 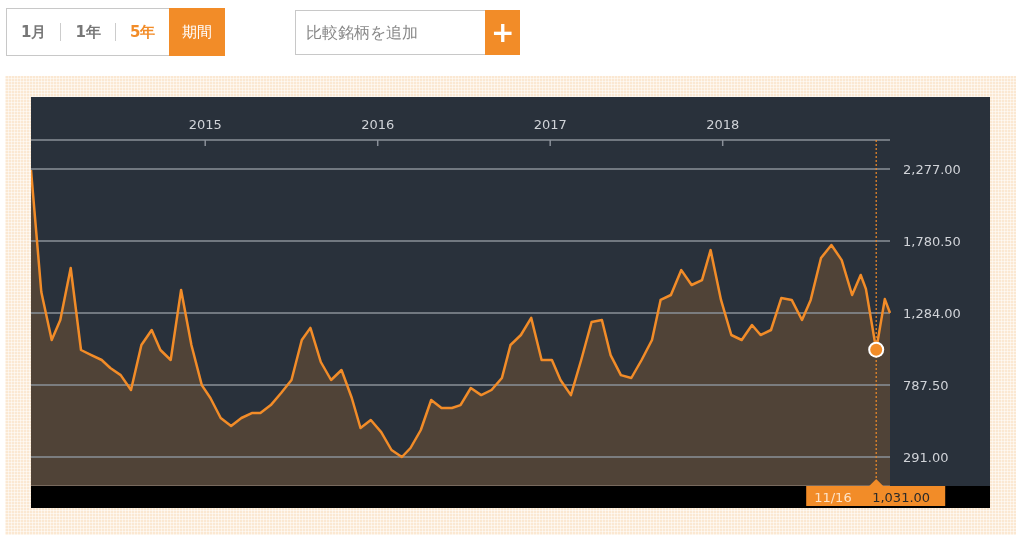 What do you see at coordinates (926, 385) in the screenshot?
I see `axis-label: 787.50` at bounding box center [926, 385].